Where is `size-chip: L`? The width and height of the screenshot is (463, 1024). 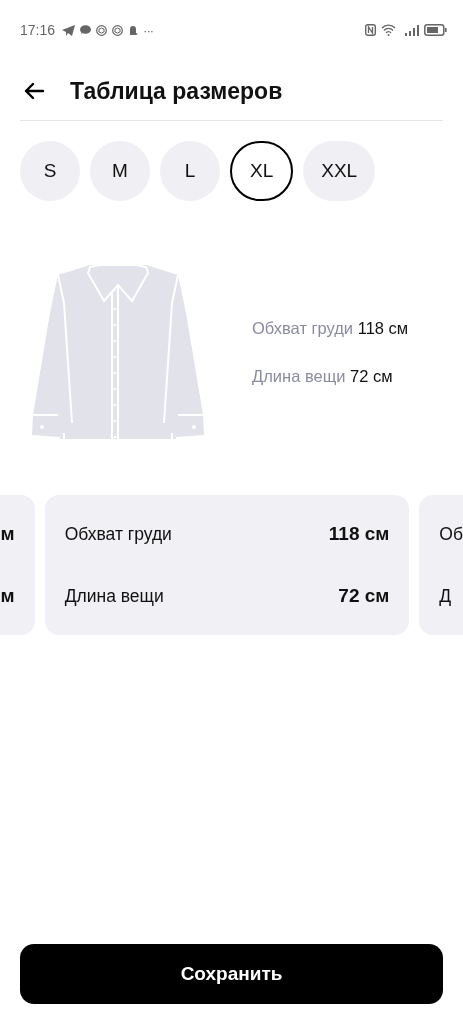
size-chip: L is located at coordinates (190, 171).